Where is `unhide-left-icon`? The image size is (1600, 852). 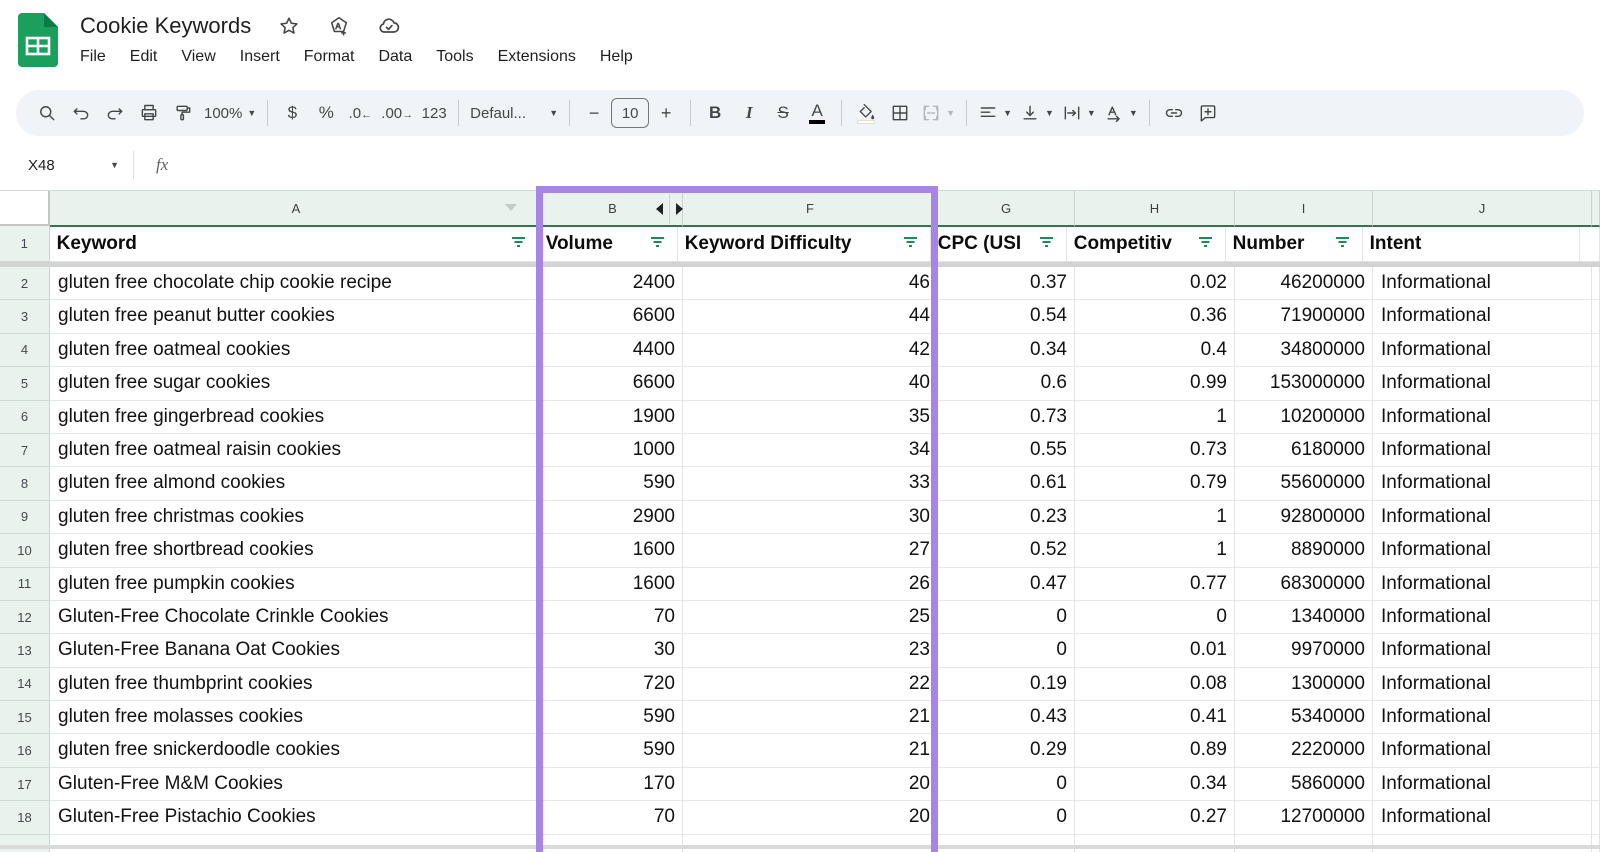
unhide-left-icon is located at coordinates (659, 209).